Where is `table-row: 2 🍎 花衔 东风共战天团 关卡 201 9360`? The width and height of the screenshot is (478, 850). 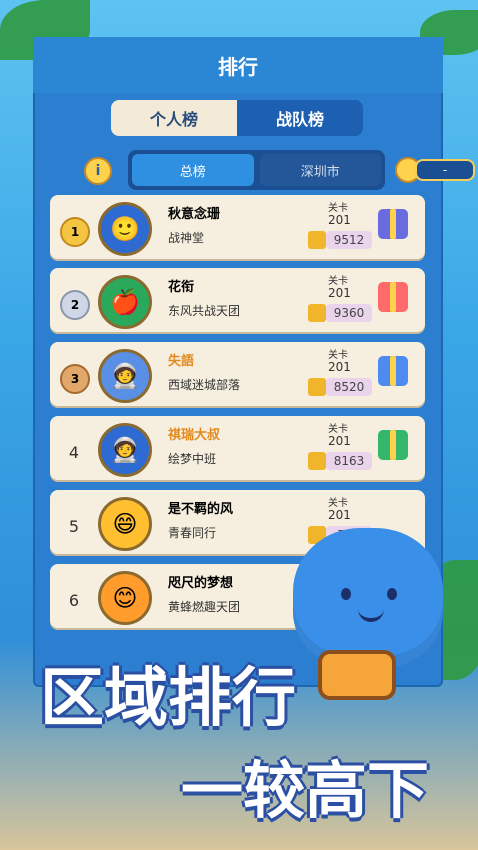
table-row: 2 🍎 花衔 东风共战天团 关卡 201 9360 is located at coordinates (237, 300).